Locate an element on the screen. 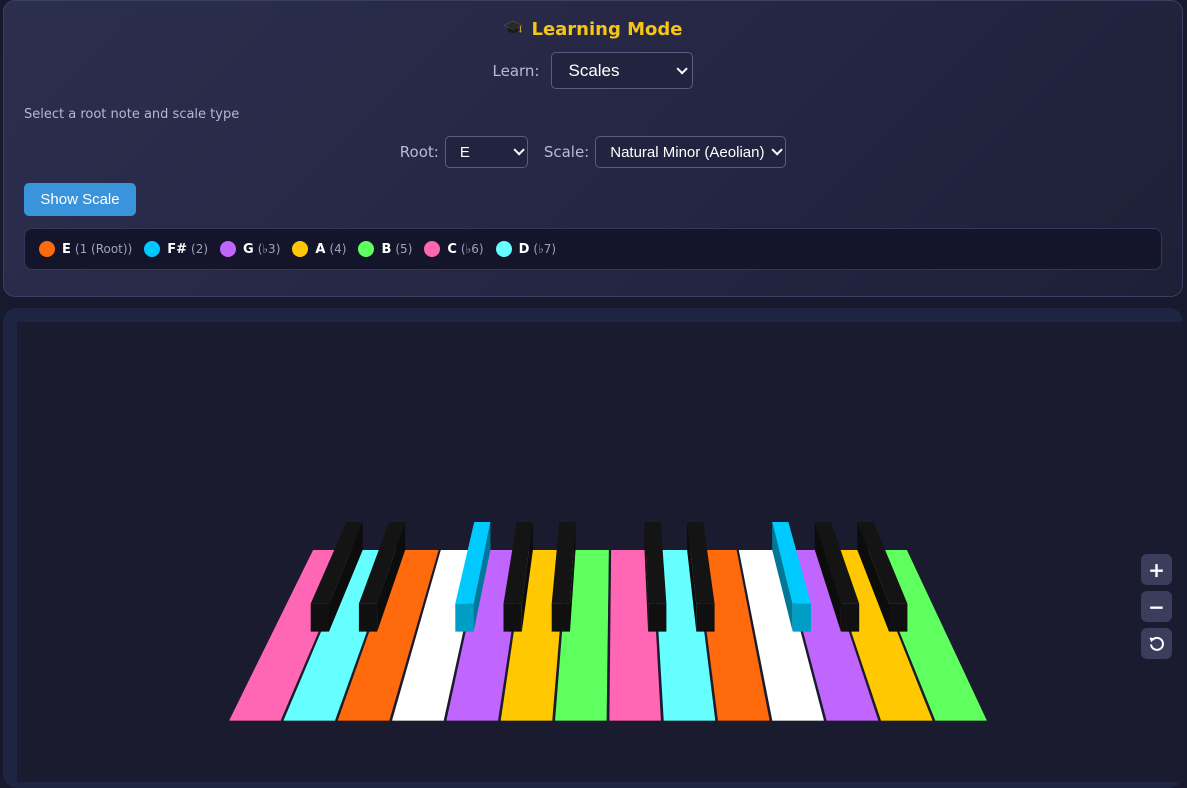 Image resolution: width=1187 pixels, height=788 pixels. root-select-value: E is located at coordinates (464, 152).